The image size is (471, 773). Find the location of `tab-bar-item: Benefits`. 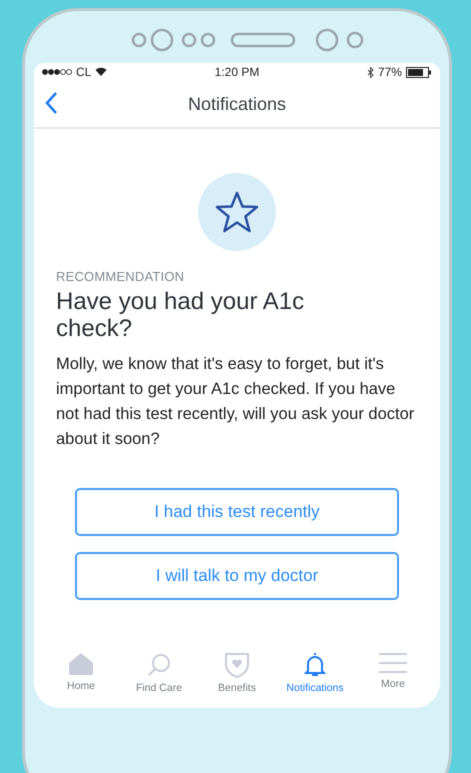

tab-bar-item: Benefits is located at coordinates (237, 673).